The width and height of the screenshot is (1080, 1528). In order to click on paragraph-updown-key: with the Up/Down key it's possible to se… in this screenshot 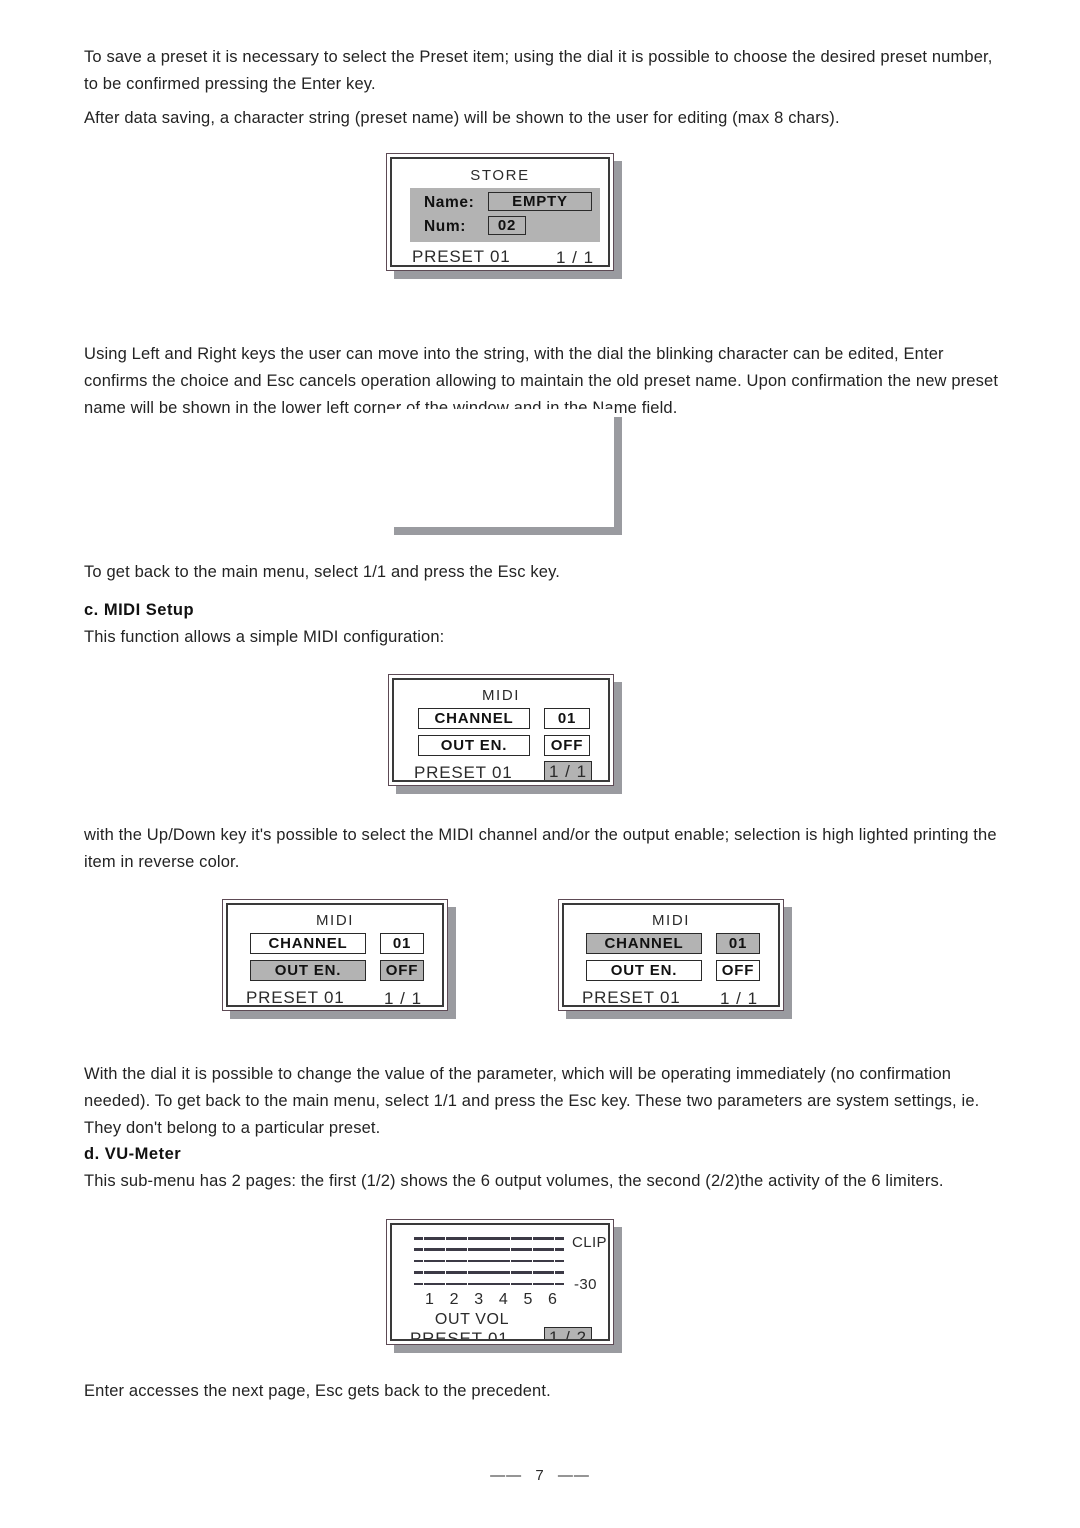, I will do `click(540, 848)`.